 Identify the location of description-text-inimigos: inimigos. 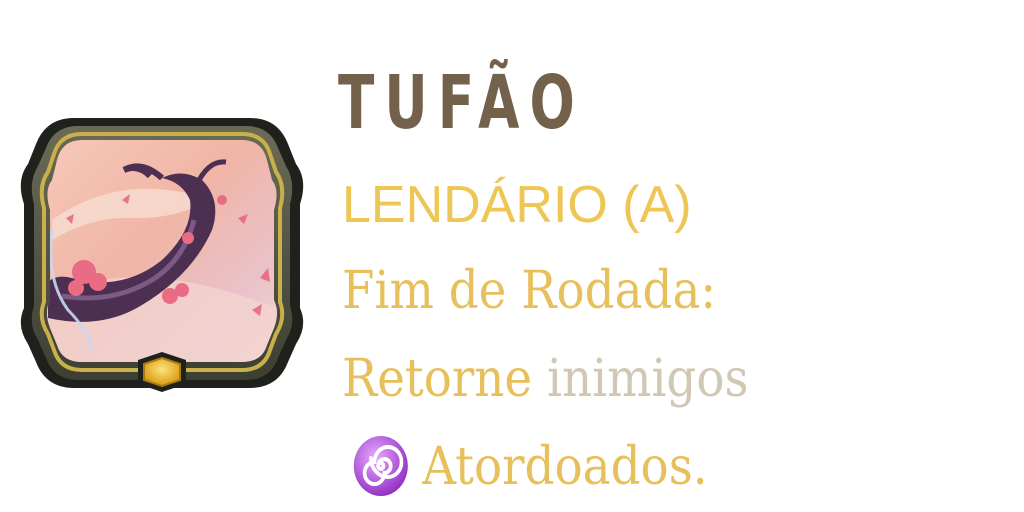
(648, 379).